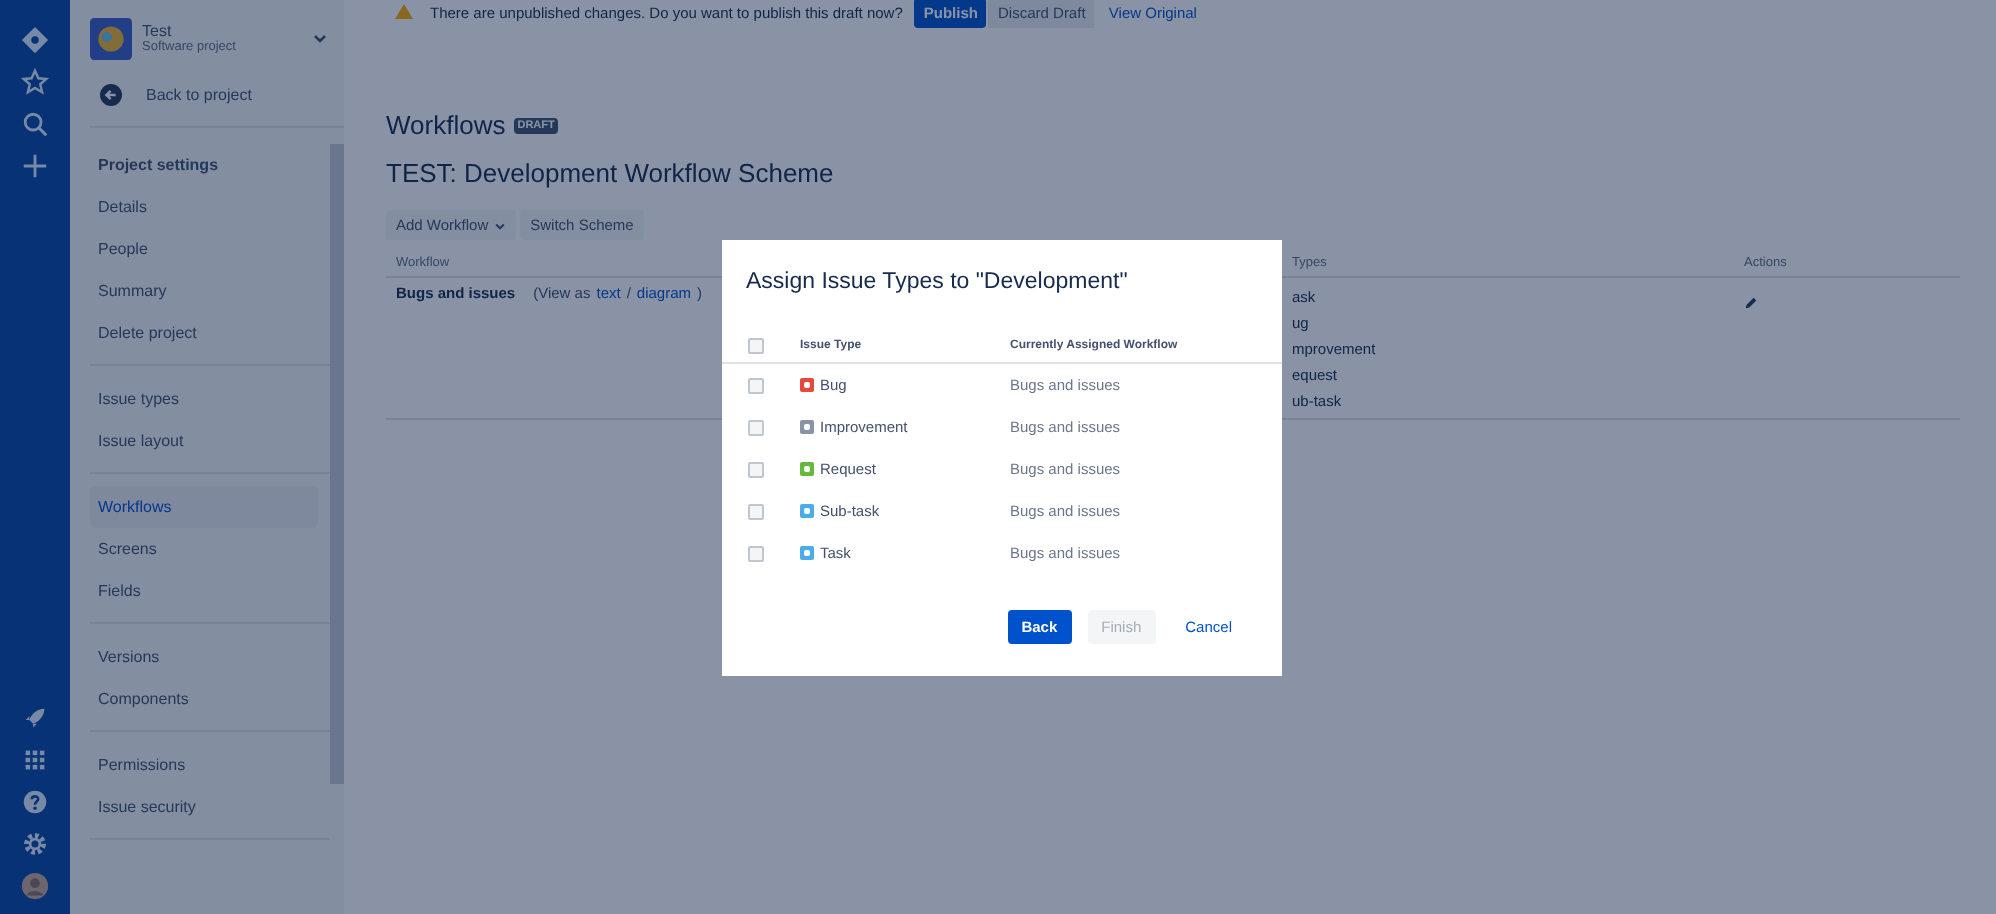  Describe the element at coordinates (1751, 303) in the screenshot. I see `pencil-icon` at that location.